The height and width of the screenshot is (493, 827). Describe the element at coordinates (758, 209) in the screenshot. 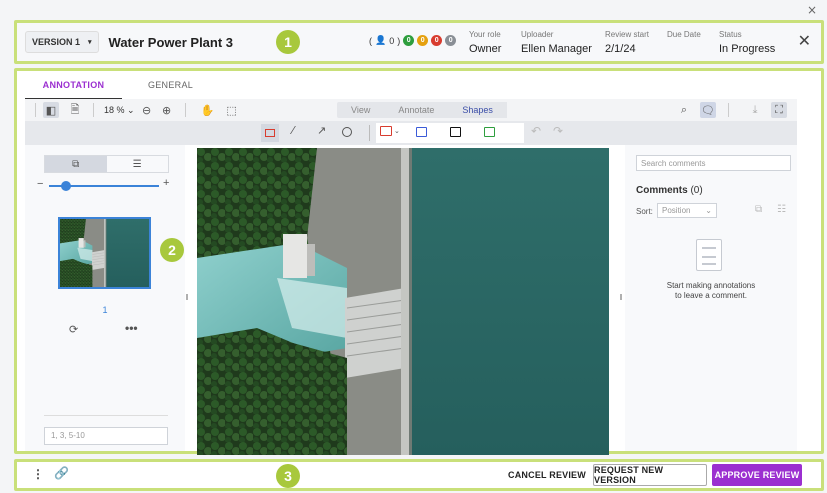

I see `copy-comments-icon: ⧉` at that location.